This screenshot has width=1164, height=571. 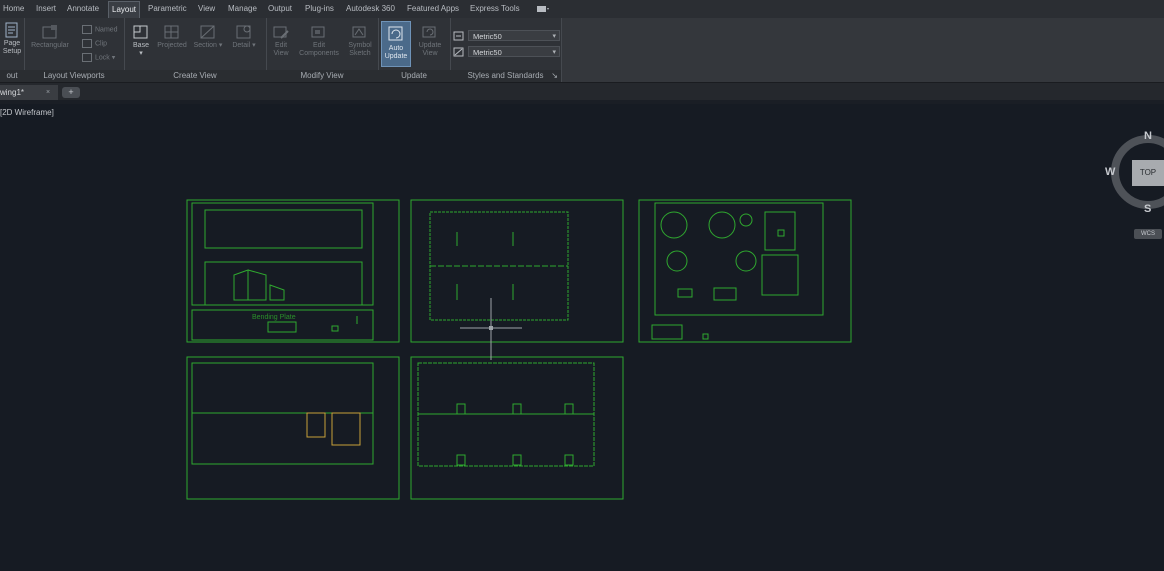 I want to click on file-tab-bar: wing1* × +, so click(x=582, y=91).